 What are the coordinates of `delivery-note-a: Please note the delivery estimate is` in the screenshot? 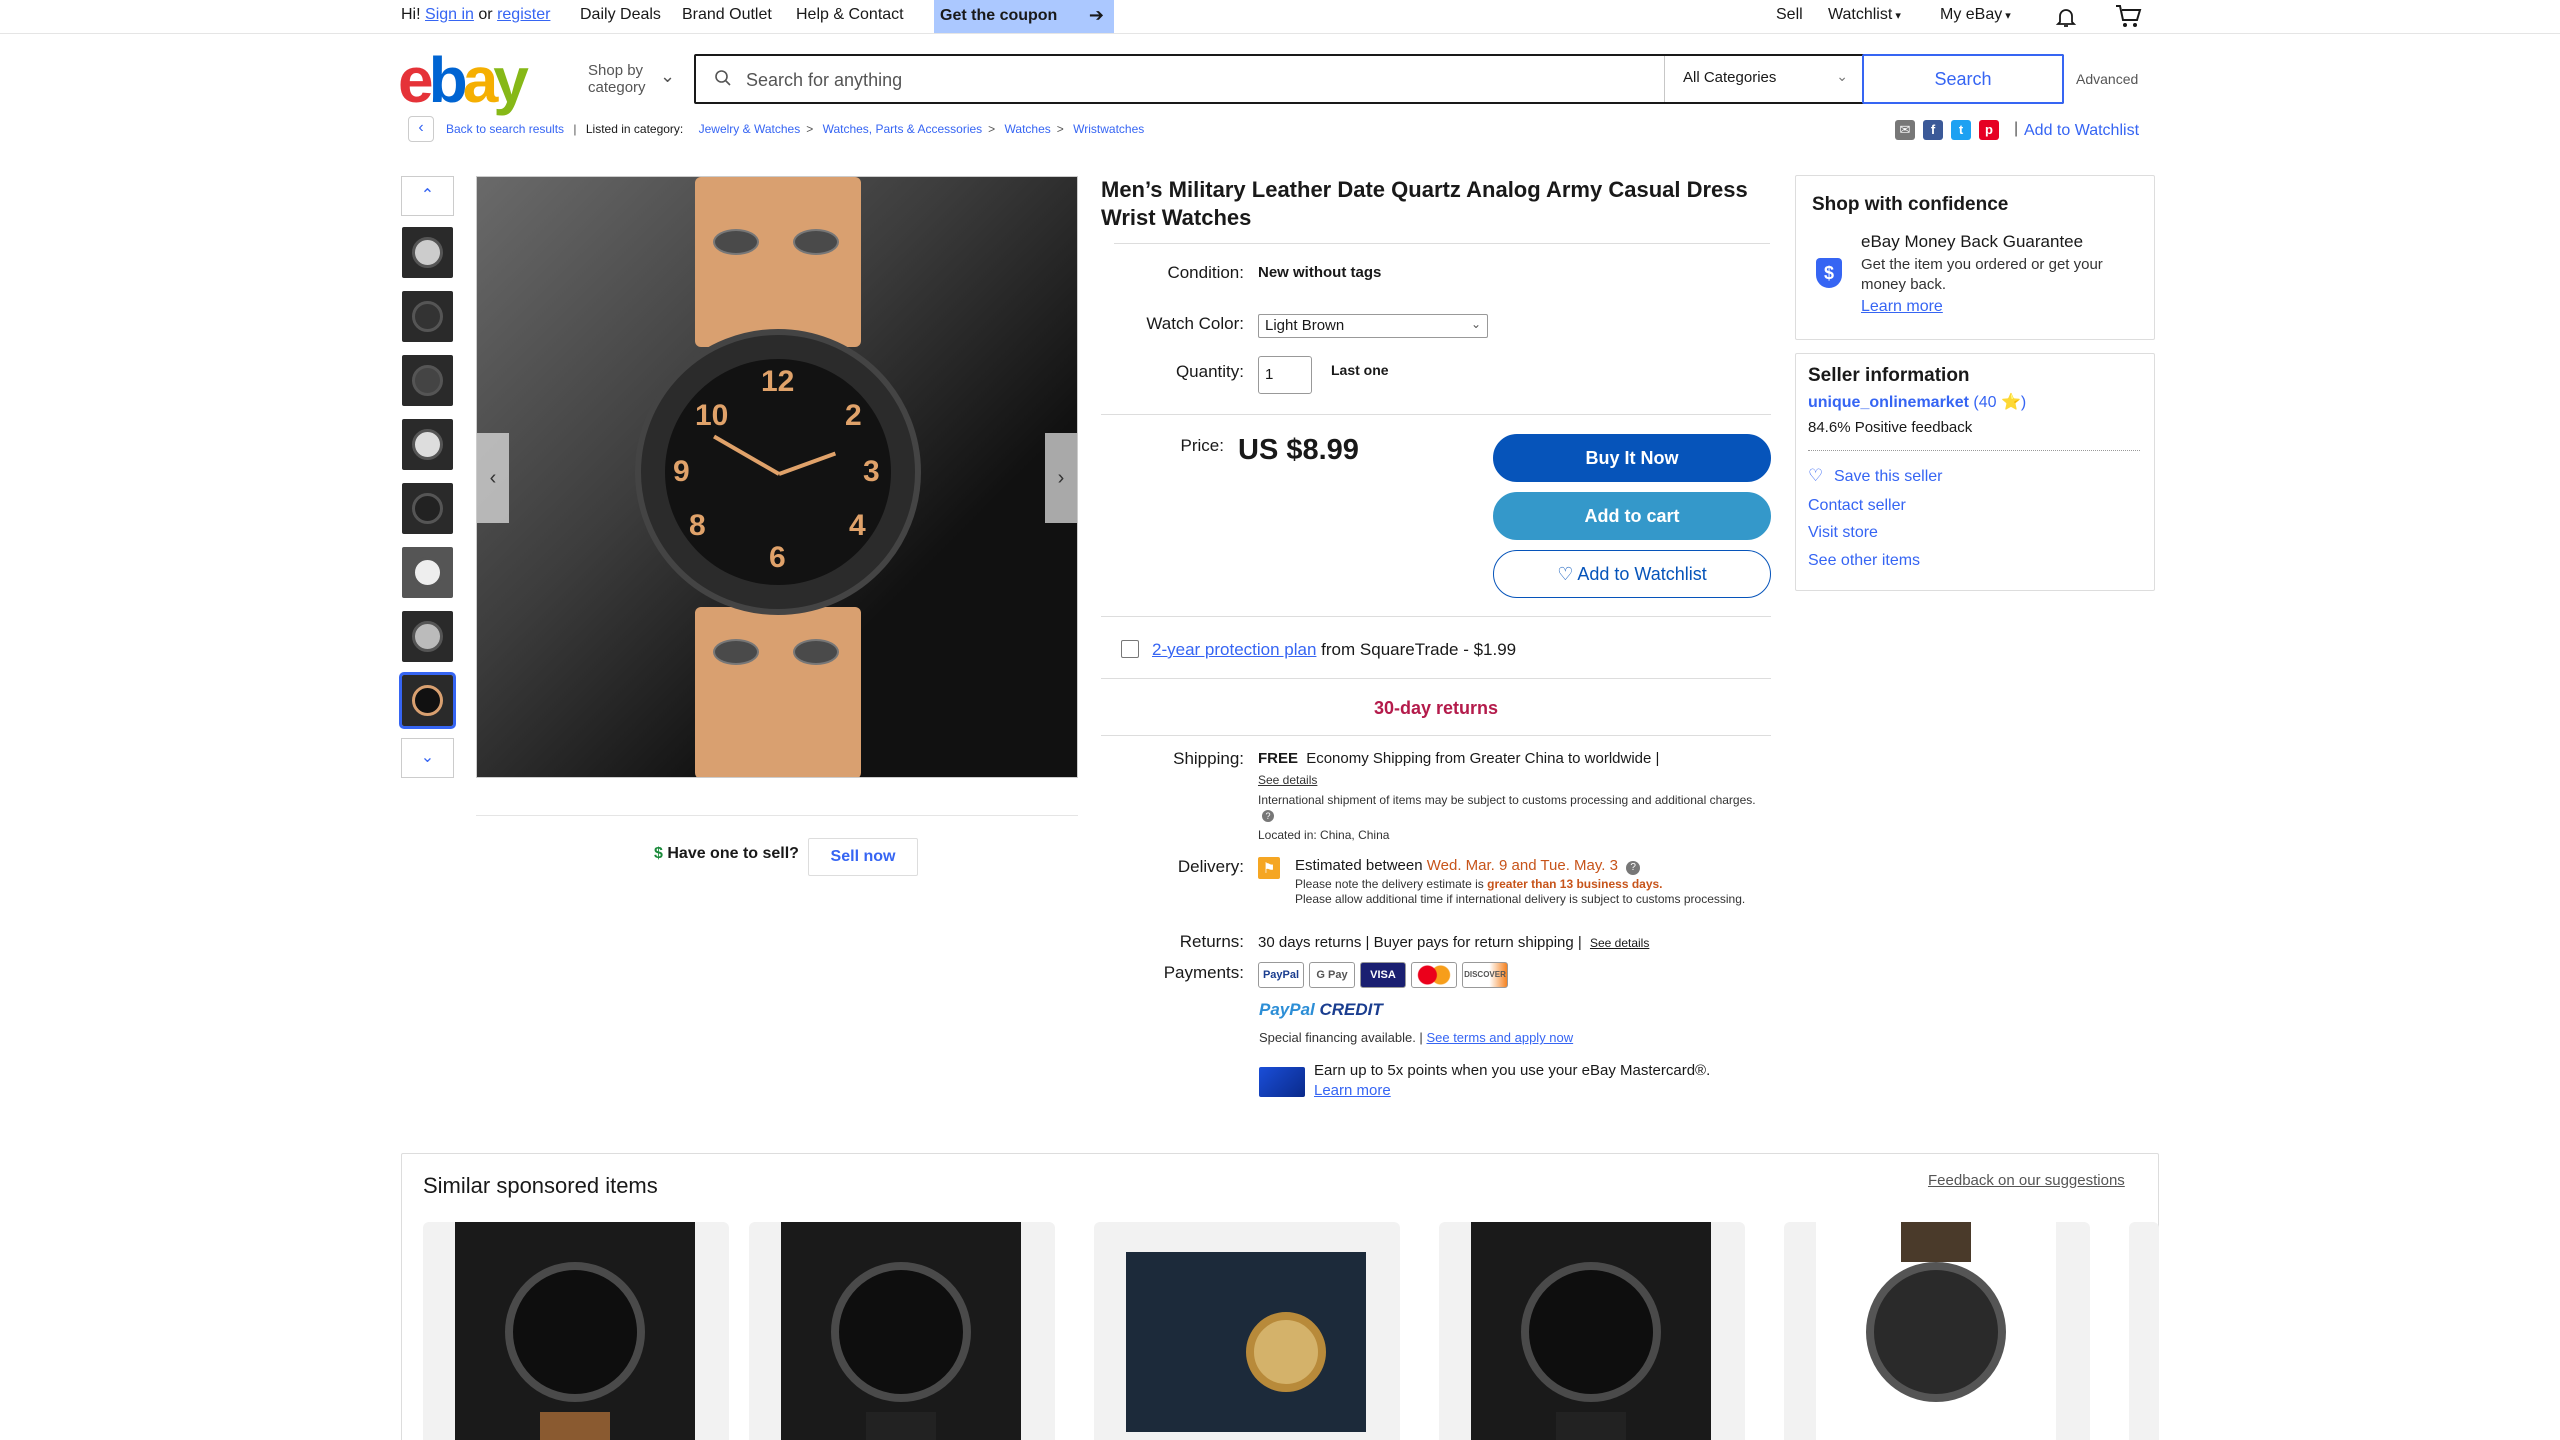 It's located at (1389, 884).